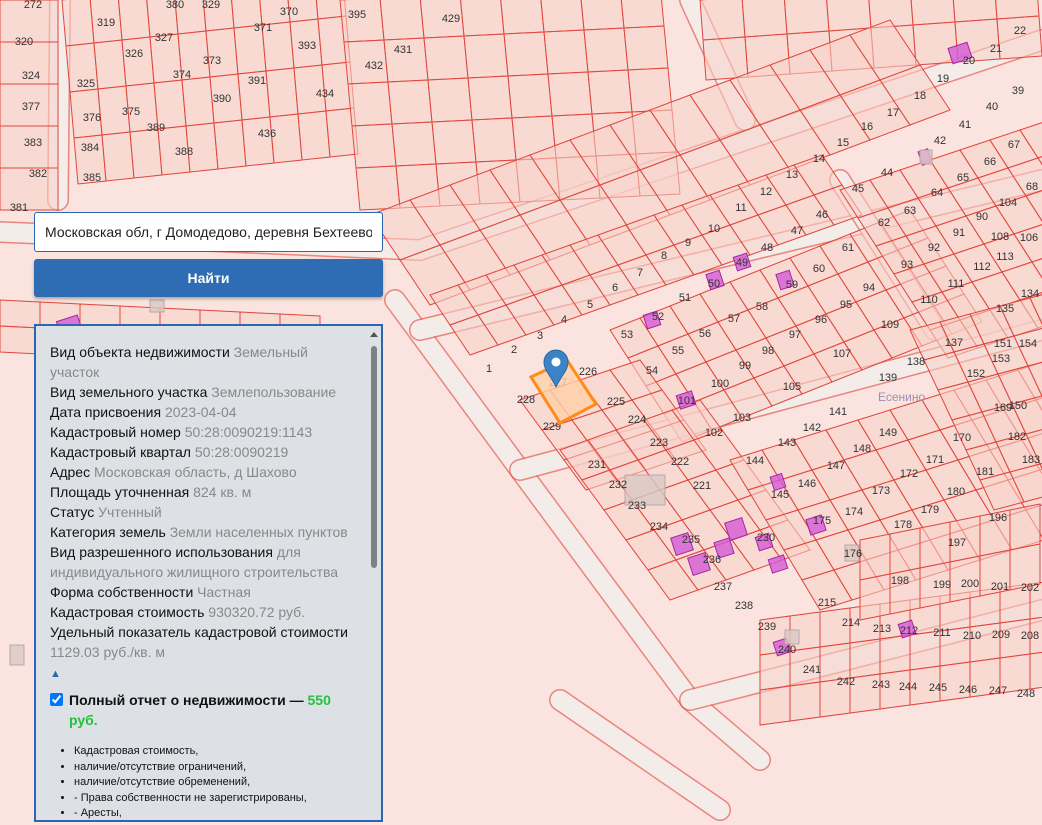 This screenshot has height=825, width=1042. I want to click on scroll-down-arrow-icon, so click(374, 821).